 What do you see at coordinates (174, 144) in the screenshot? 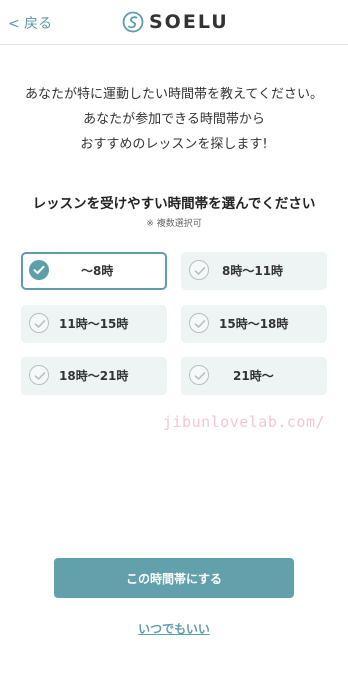
I see `intro-line: おすすめのレッスンを探します!` at bounding box center [174, 144].